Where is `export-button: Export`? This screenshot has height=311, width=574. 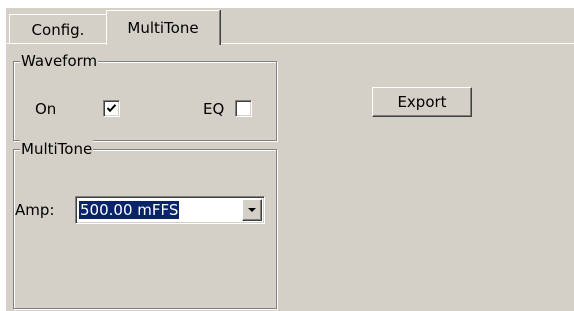
export-button: Export is located at coordinates (422, 102).